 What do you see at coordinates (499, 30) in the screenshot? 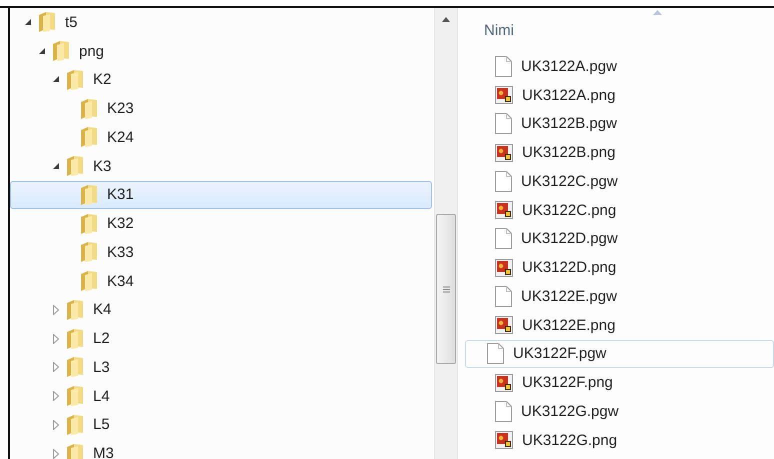
I see `column-header: Nimi` at bounding box center [499, 30].